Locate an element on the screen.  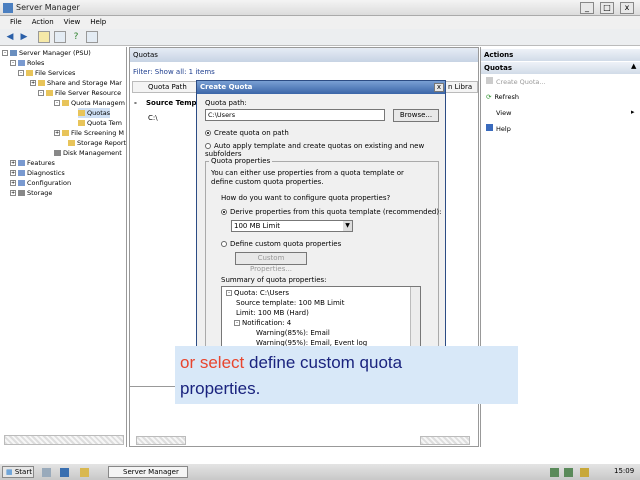
tray-network-icon is located at coordinates (554, 472).